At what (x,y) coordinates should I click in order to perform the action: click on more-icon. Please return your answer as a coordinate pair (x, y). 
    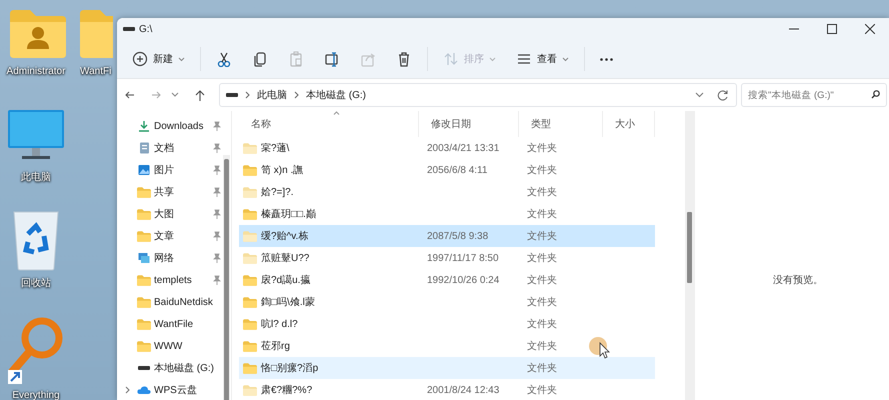
    Looking at the image, I should click on (606, 59).